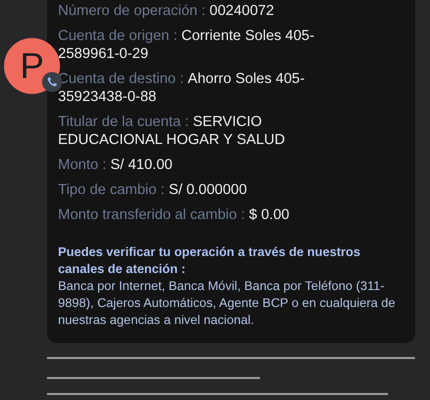  I want to click on detail-line: Monto transferido al cambio : $ 0.00, so click(174, 215).